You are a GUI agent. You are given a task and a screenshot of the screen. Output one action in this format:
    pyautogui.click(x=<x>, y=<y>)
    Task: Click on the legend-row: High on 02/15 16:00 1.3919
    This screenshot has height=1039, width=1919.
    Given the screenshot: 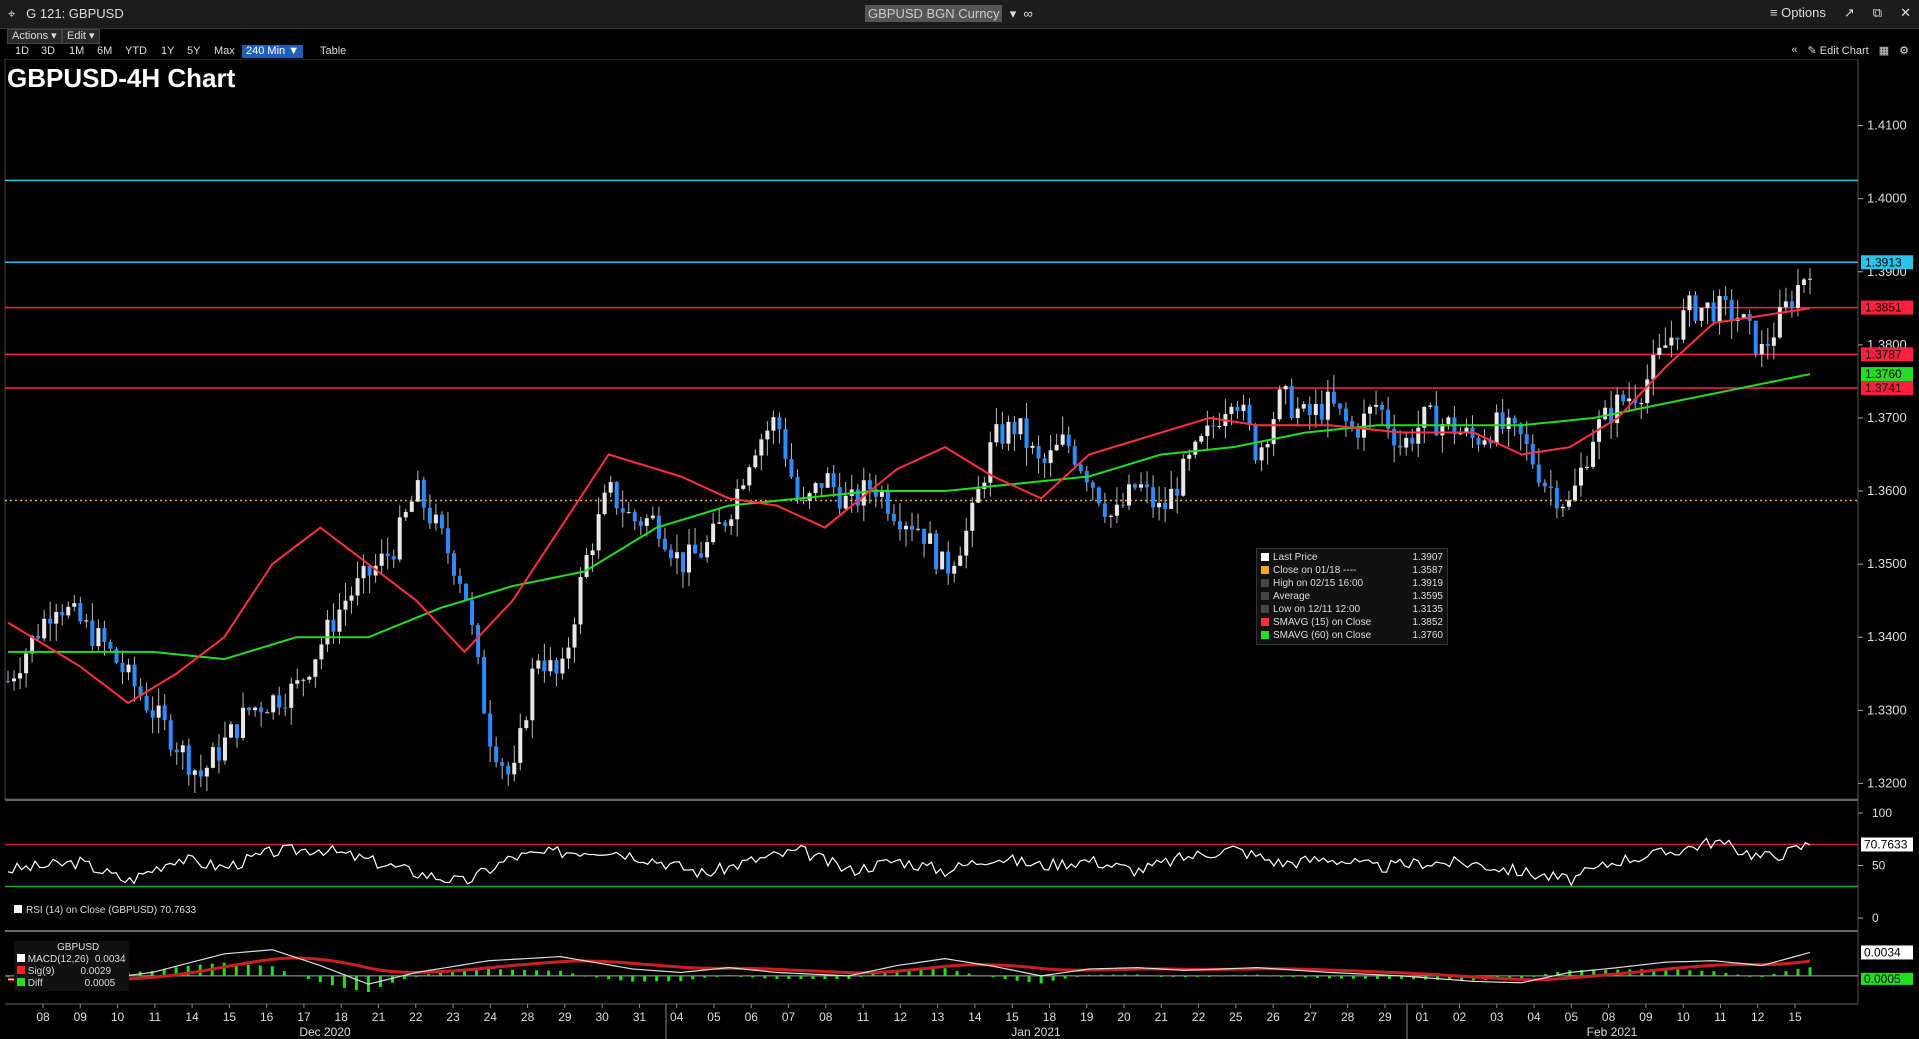 What is the action you would take?
    pyautogui.click(x=1352, y=583)
    